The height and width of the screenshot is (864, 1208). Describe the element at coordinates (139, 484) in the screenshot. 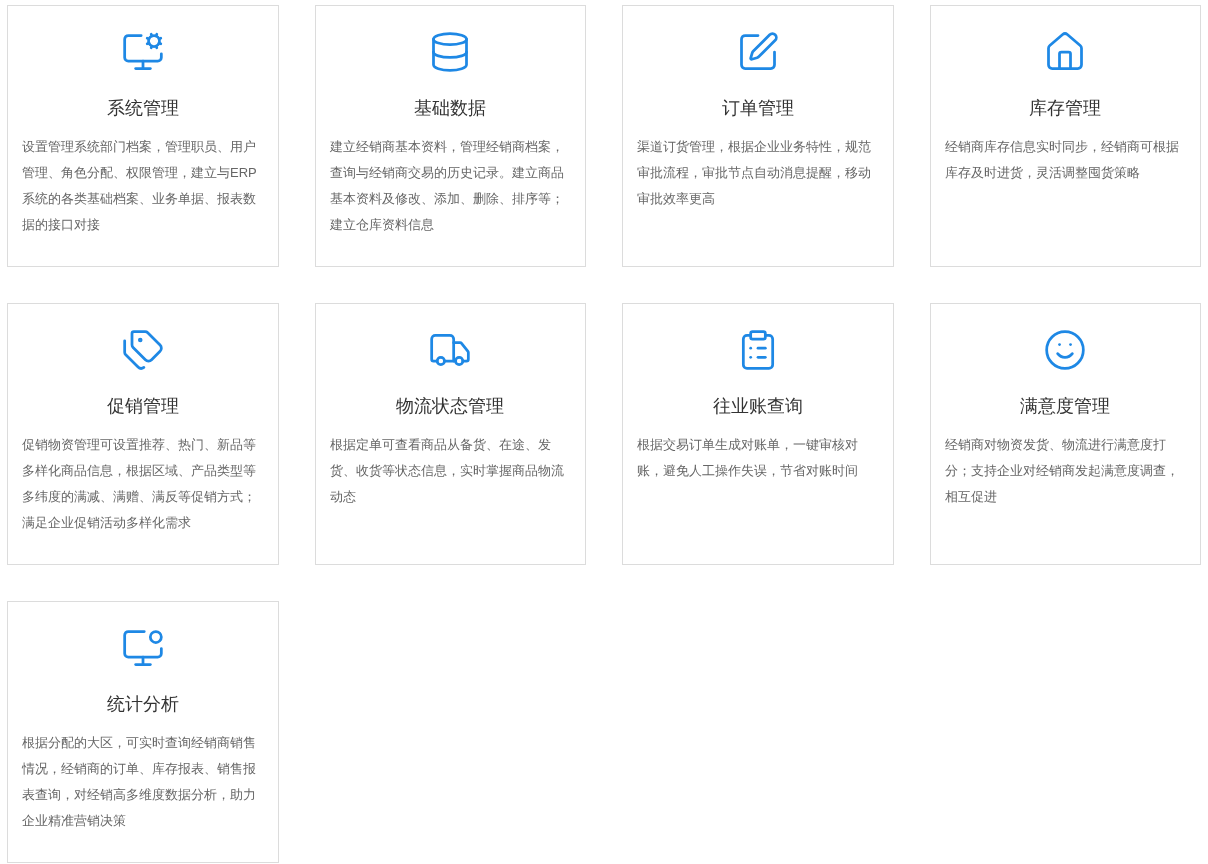

I see `card-description: 促销物资管理可设置推荐、热门、新品等多样化商品信息，根据区域、产品类型等多纬度的满减、满赠、满反等促销方式；满足企业促销活动多样化需求` at that location.